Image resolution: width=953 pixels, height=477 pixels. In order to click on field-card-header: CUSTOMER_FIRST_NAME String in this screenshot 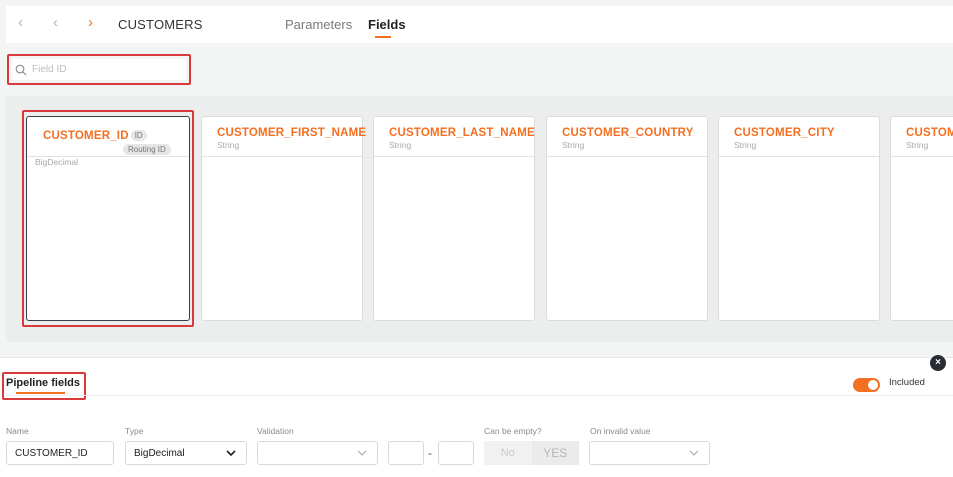, I will do `click(284, 137)`.